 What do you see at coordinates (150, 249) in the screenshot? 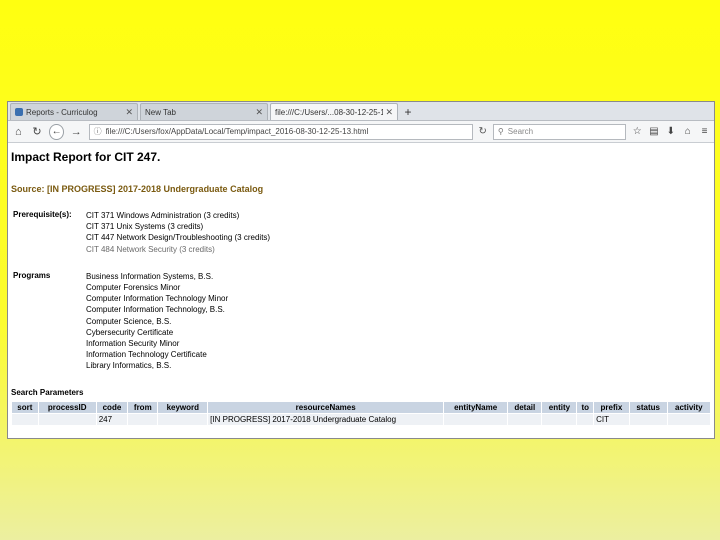
I see `prerequisite-item: CIT 484 Network Security (3 credits)` at bounding box center [150, 249].